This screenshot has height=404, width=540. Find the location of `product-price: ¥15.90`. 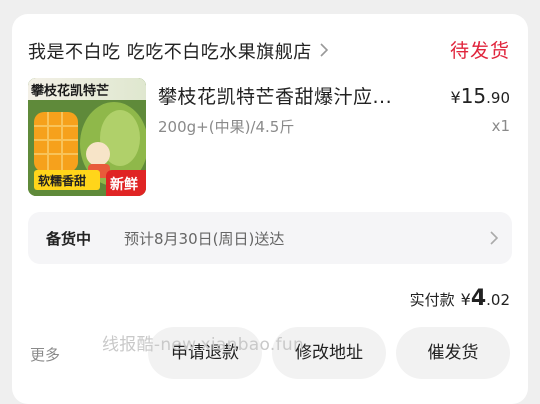

product-price: ¥15.90 is located at coordinates (480, 96).